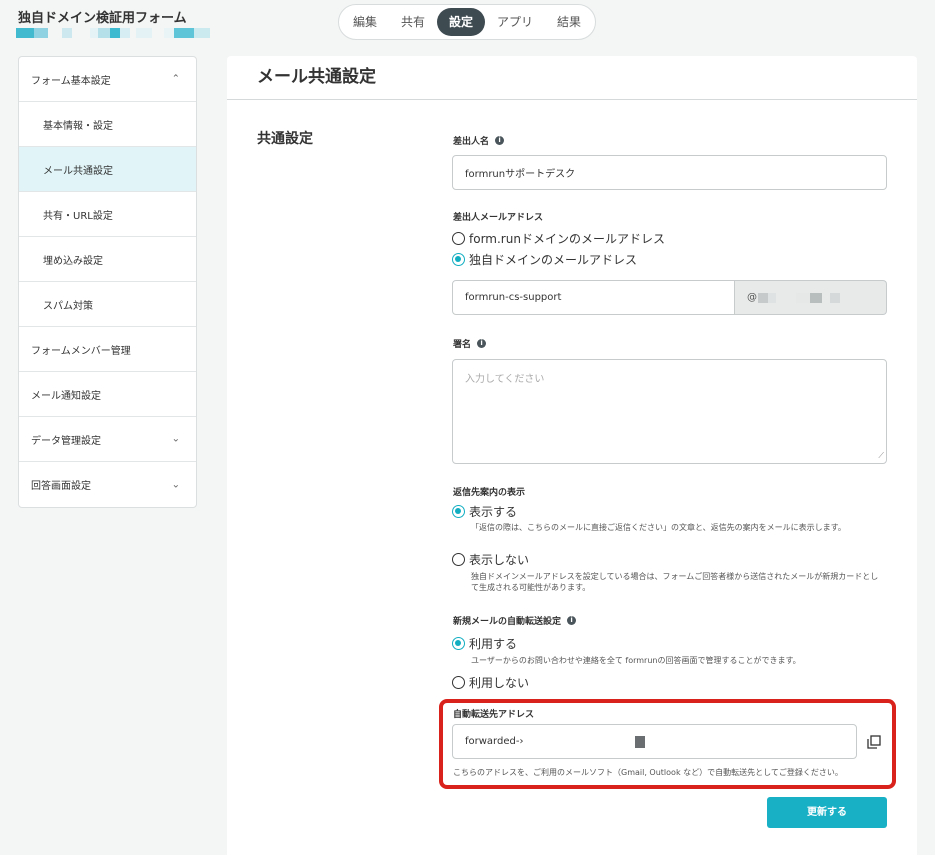 This screenshot has width=935, height=855. I want to click on radio-label: 独自ドメインのメールアドレス, so click(553, 260).